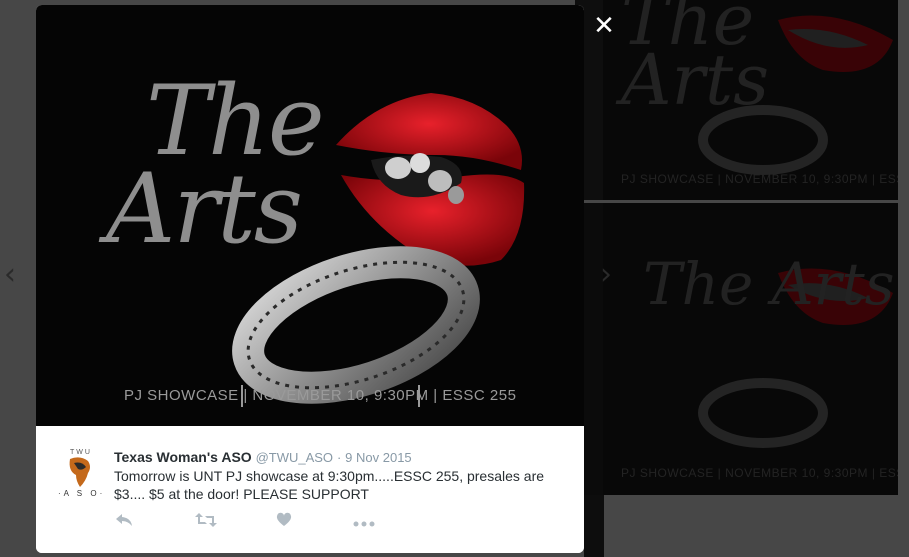 Image resolution: width=909 pixels, height=557 pixels. Describe the element at coordinates (124, 522) in the screenshot. I see `reply-icon` at that location.